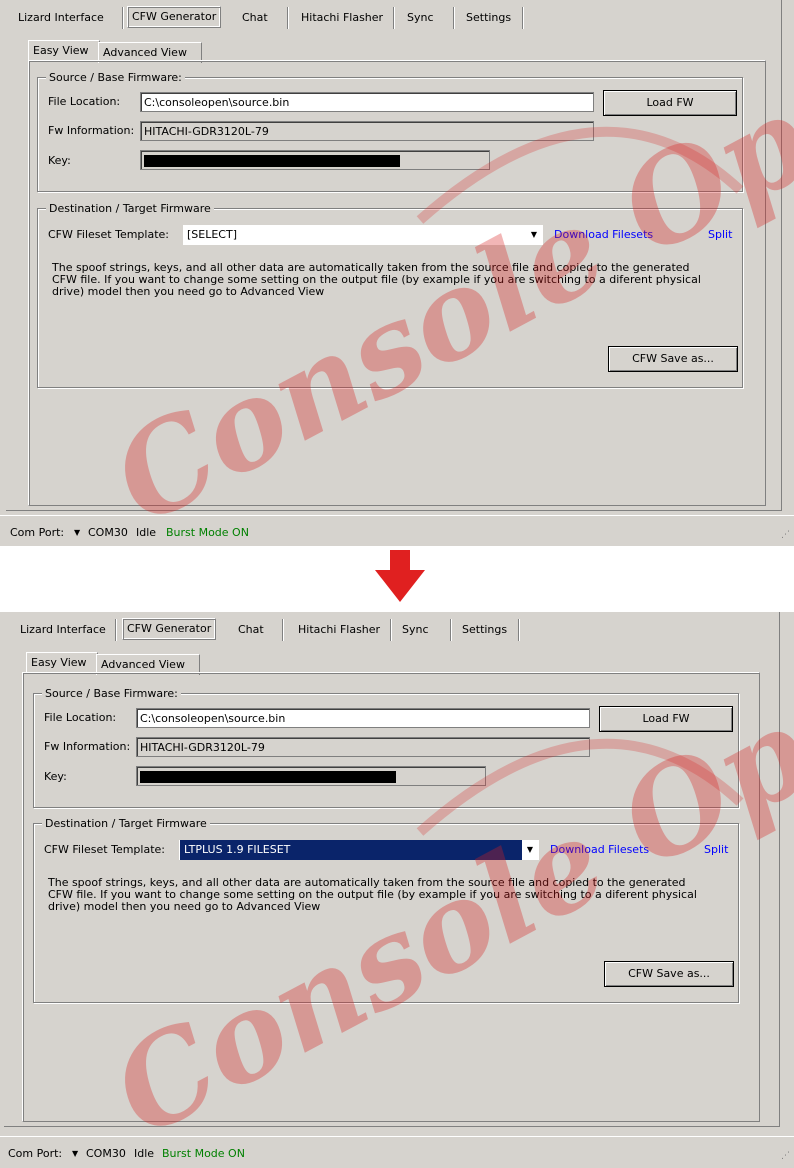  I want to click on template-select-value: LTPLUS 1.9 FILESET, so click(351, 850).